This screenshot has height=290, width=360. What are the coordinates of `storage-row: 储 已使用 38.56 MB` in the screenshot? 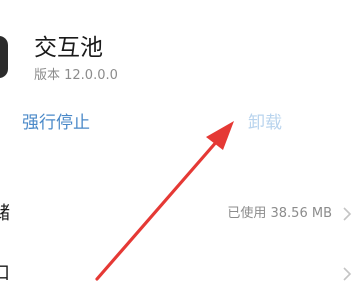 It's located at (180, 214).